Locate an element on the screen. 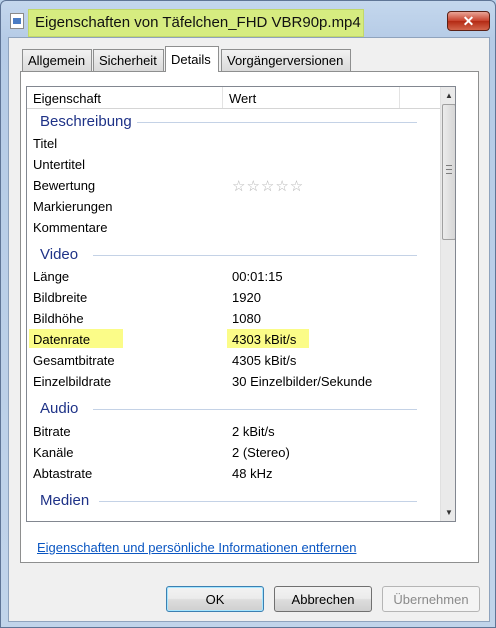  property-value: 00:01:15 is located at coordinates (257, 276).